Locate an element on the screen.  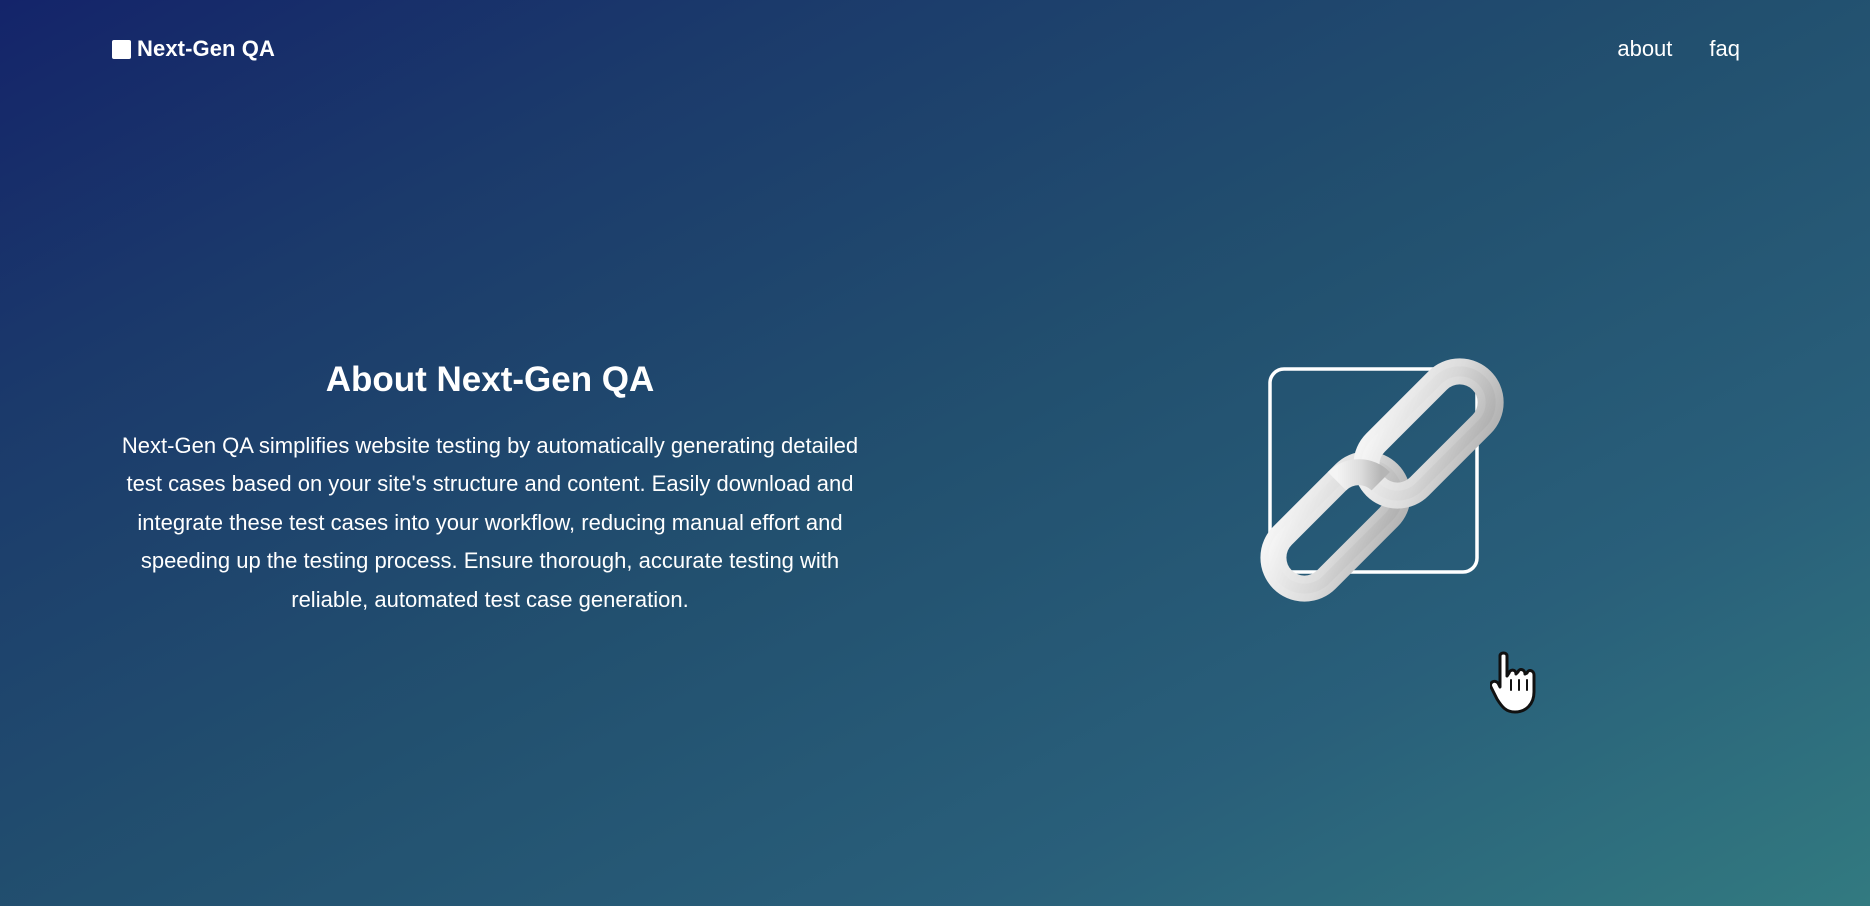
brand-logo: Next-Gen QA is located at coordinates (193, 49).